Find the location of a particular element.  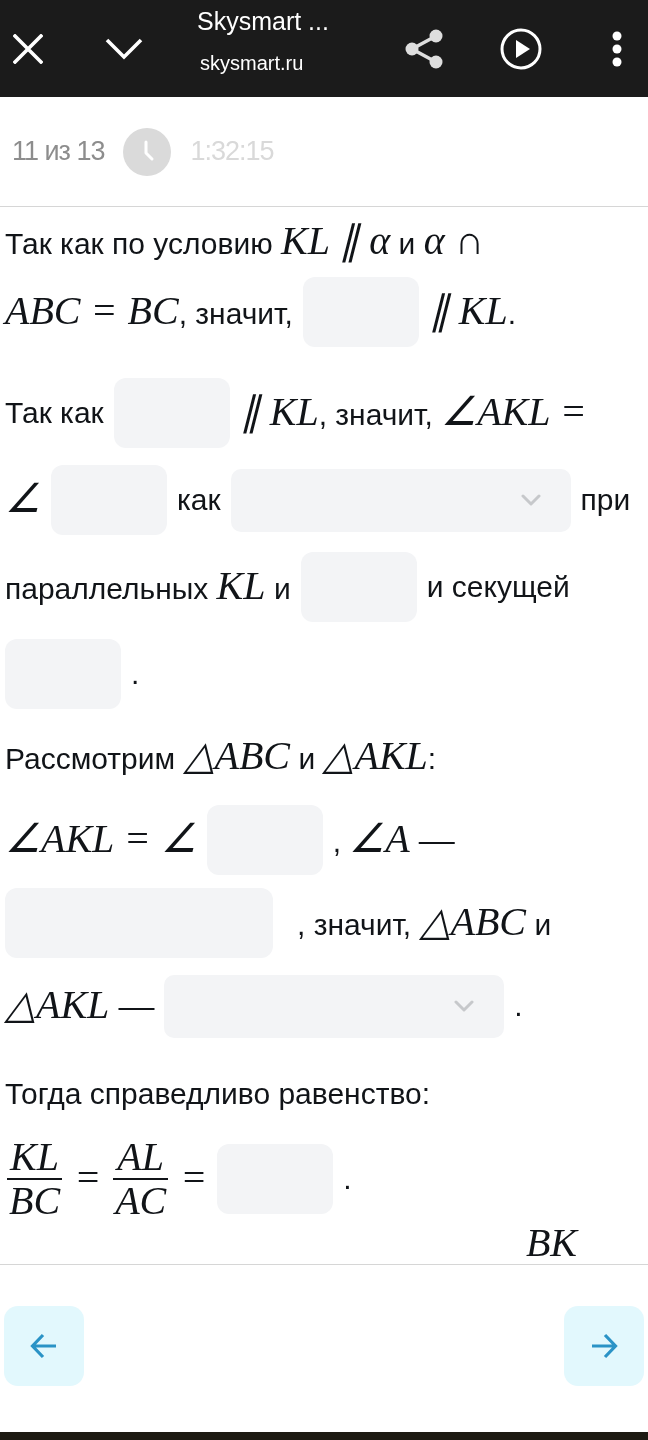

fraction-denominator: AC is located at coordinates (140, 1201).